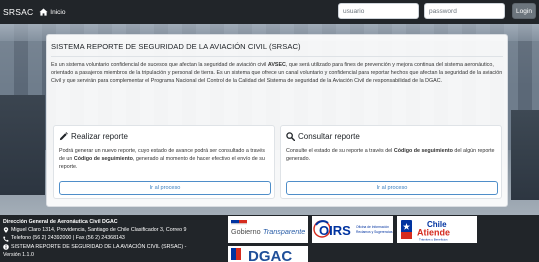 The width and height of the screenshot is (539, 262). What do you see at coordinates (329, 136) in the screenshot?
I see `consult-card-title: Consultar reporte` at bounding box center [329, 136].